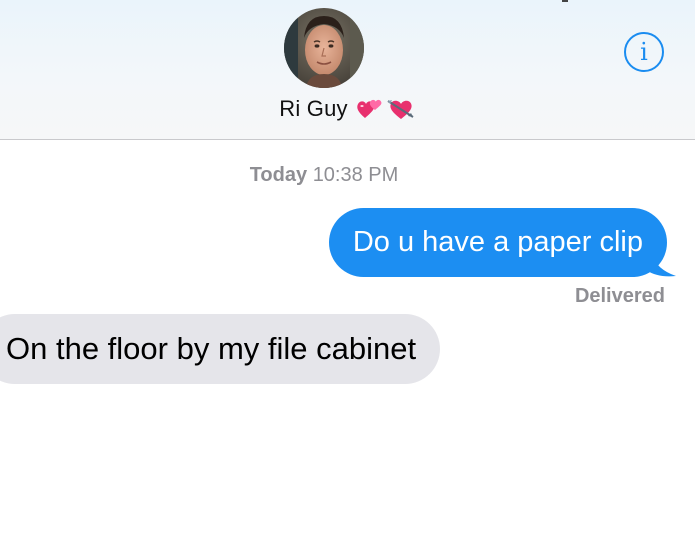  I want to click on revolving-hearts-icon, so click(369, 108).